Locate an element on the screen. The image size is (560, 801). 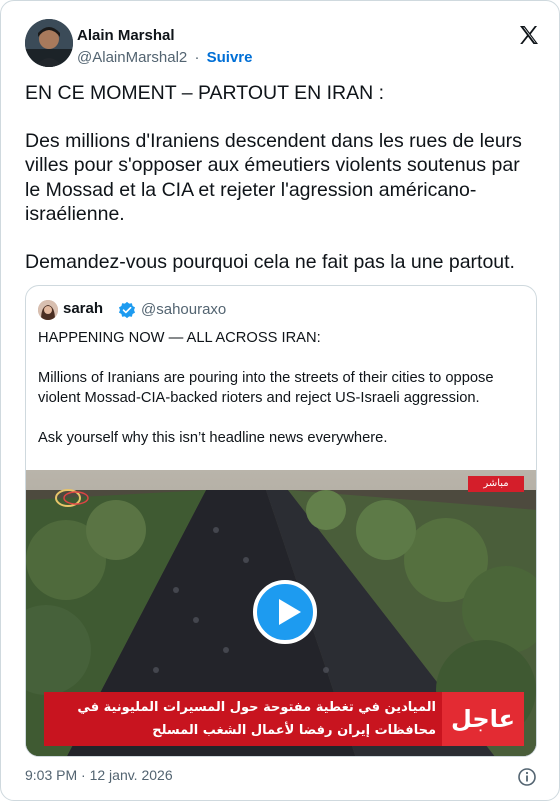
tweet-header: Alain Marshal @AlainMarshal2 · Suivre is located at coordinates (285, 44).